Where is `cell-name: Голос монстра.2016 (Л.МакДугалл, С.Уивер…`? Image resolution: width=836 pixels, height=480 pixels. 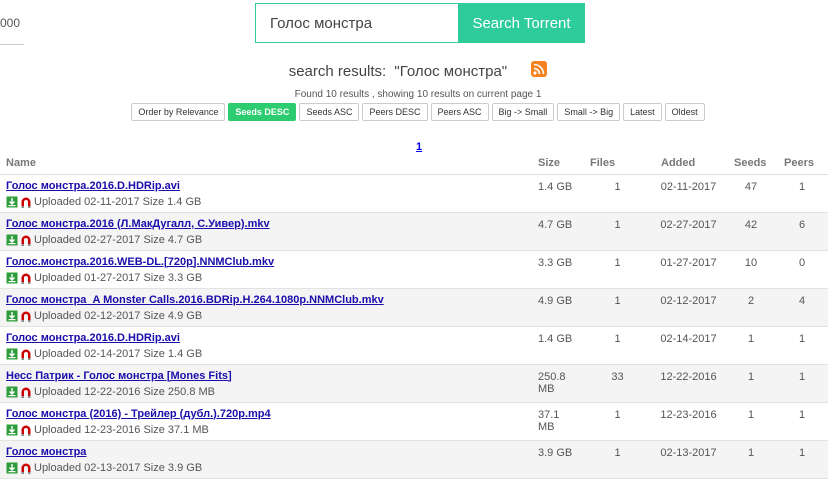 cell-name: Голос монстра.2016 (Л.МакДугалл, С.Уивер… is located at coordinates (266, 231).